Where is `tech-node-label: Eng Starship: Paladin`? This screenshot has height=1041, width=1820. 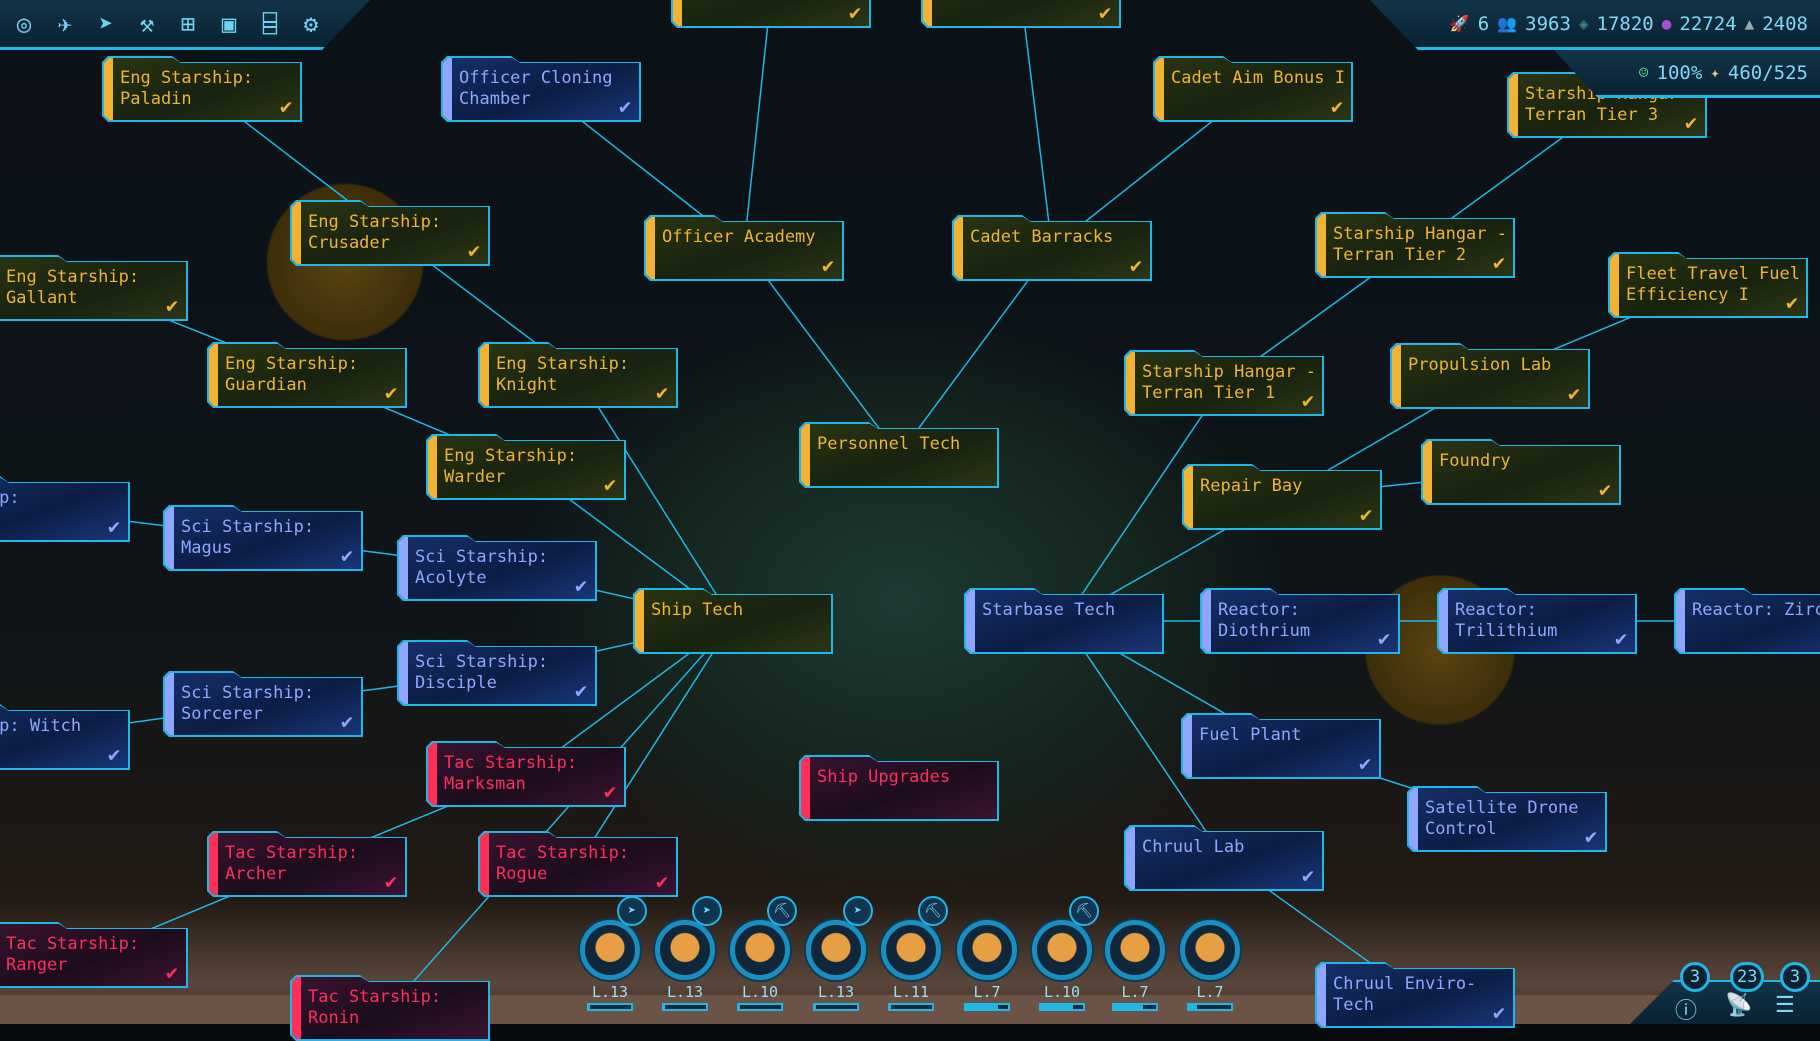
tech-node-label: Eng Starship: Paladin is located at coordinates (187, 88).